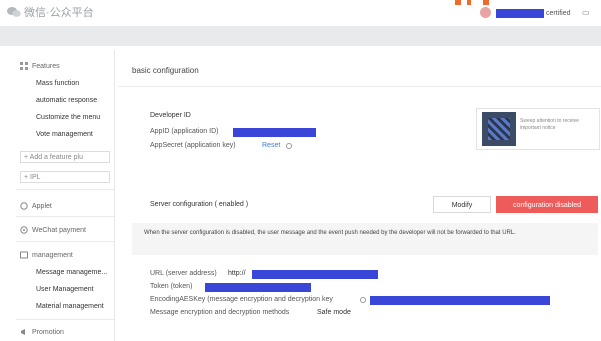 The width and height of the screenshot is (601, 341). Describe the element at coordinates (65, 289) in the screenshot. I see `sidebar-item-user-management: User Management` at that location.